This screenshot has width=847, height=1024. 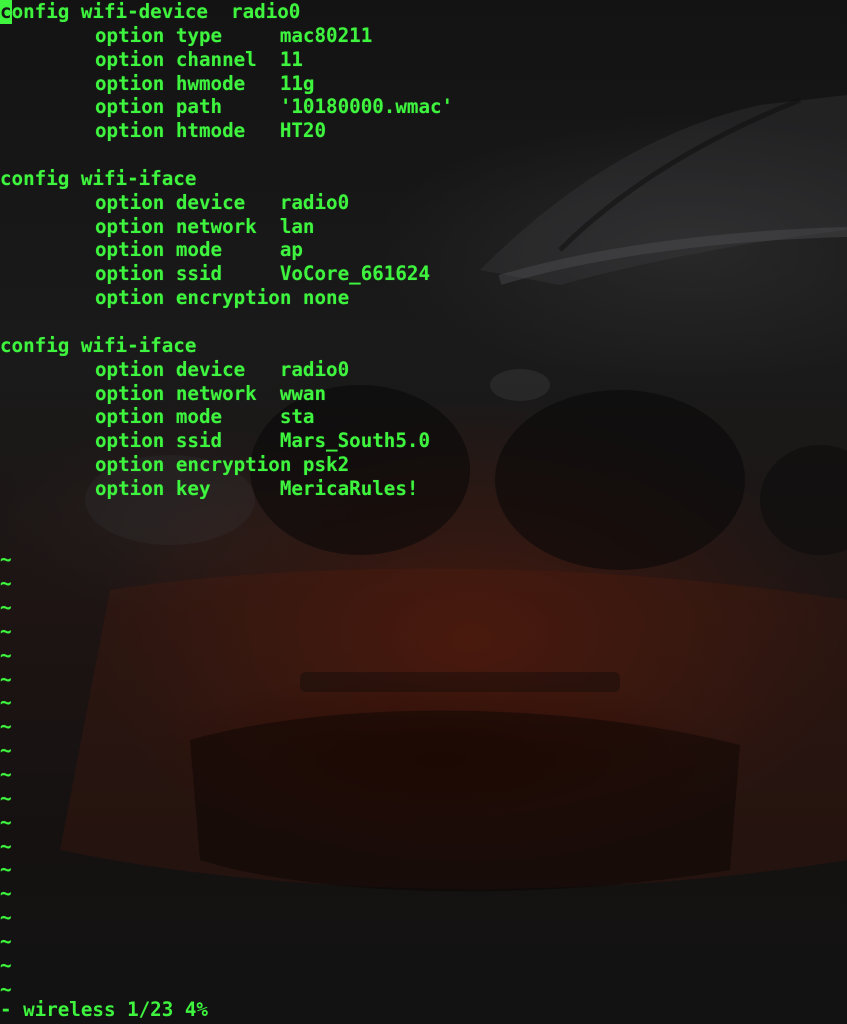 I want to click on line-text: config wifi-device radio0, so click(x=150, y=12).